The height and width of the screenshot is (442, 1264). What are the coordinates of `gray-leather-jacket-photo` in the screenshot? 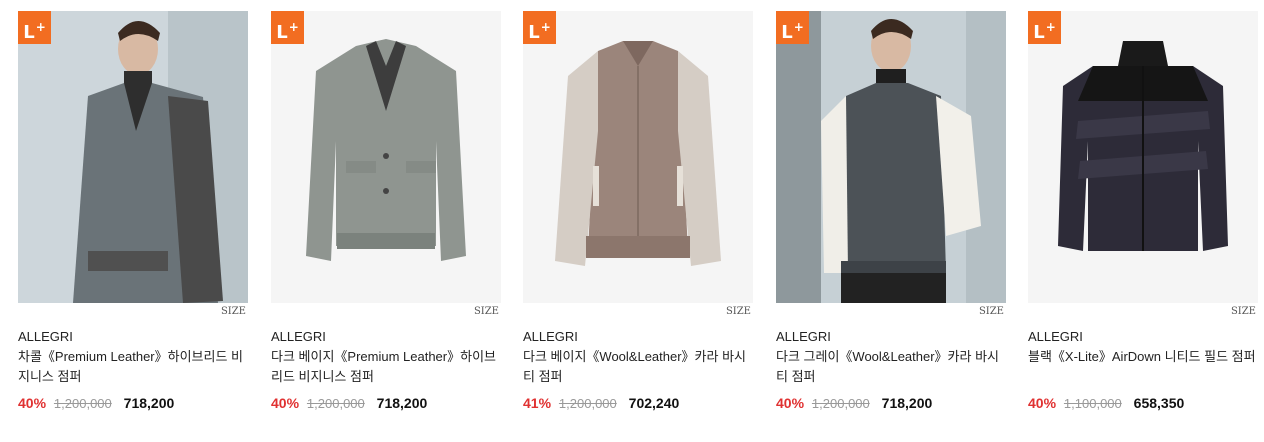 It's located at (386, 157).